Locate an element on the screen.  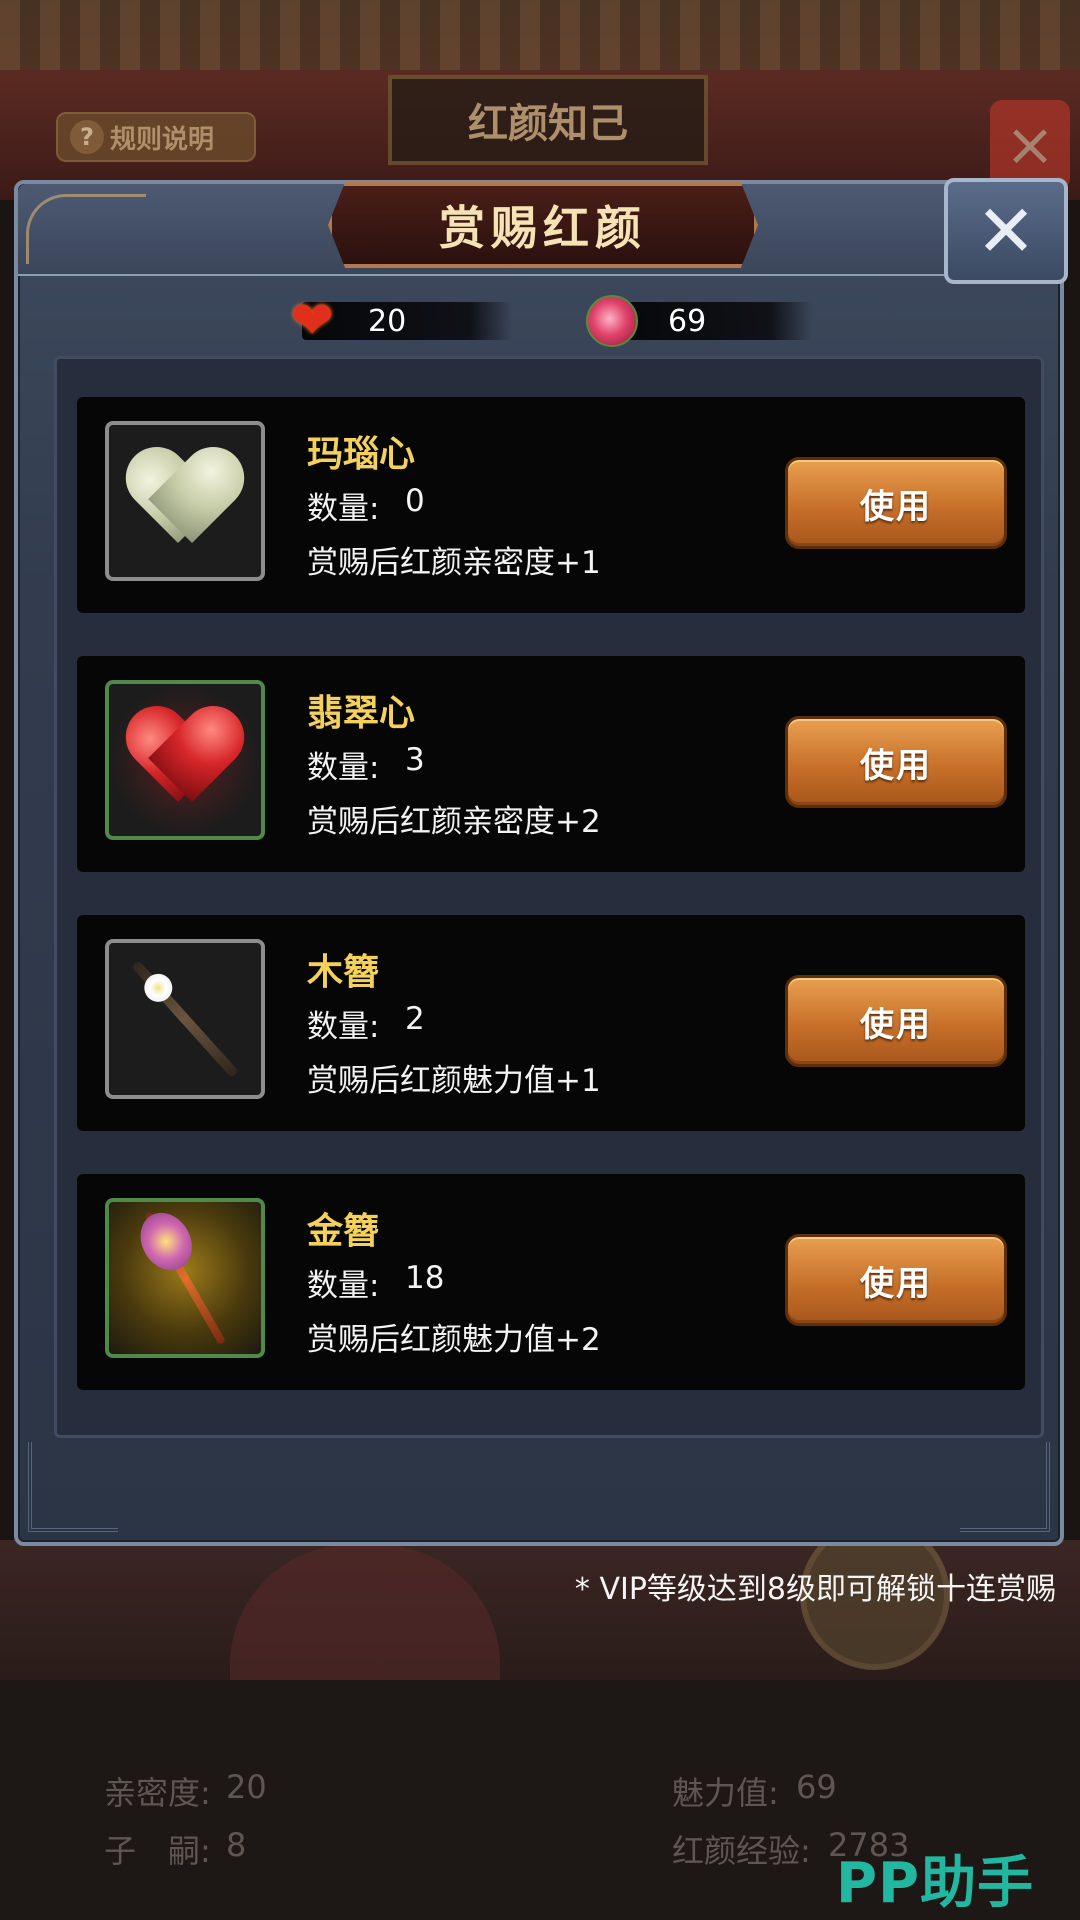
heart-currency: ❤ 20 is located at coordinates (397, 321).